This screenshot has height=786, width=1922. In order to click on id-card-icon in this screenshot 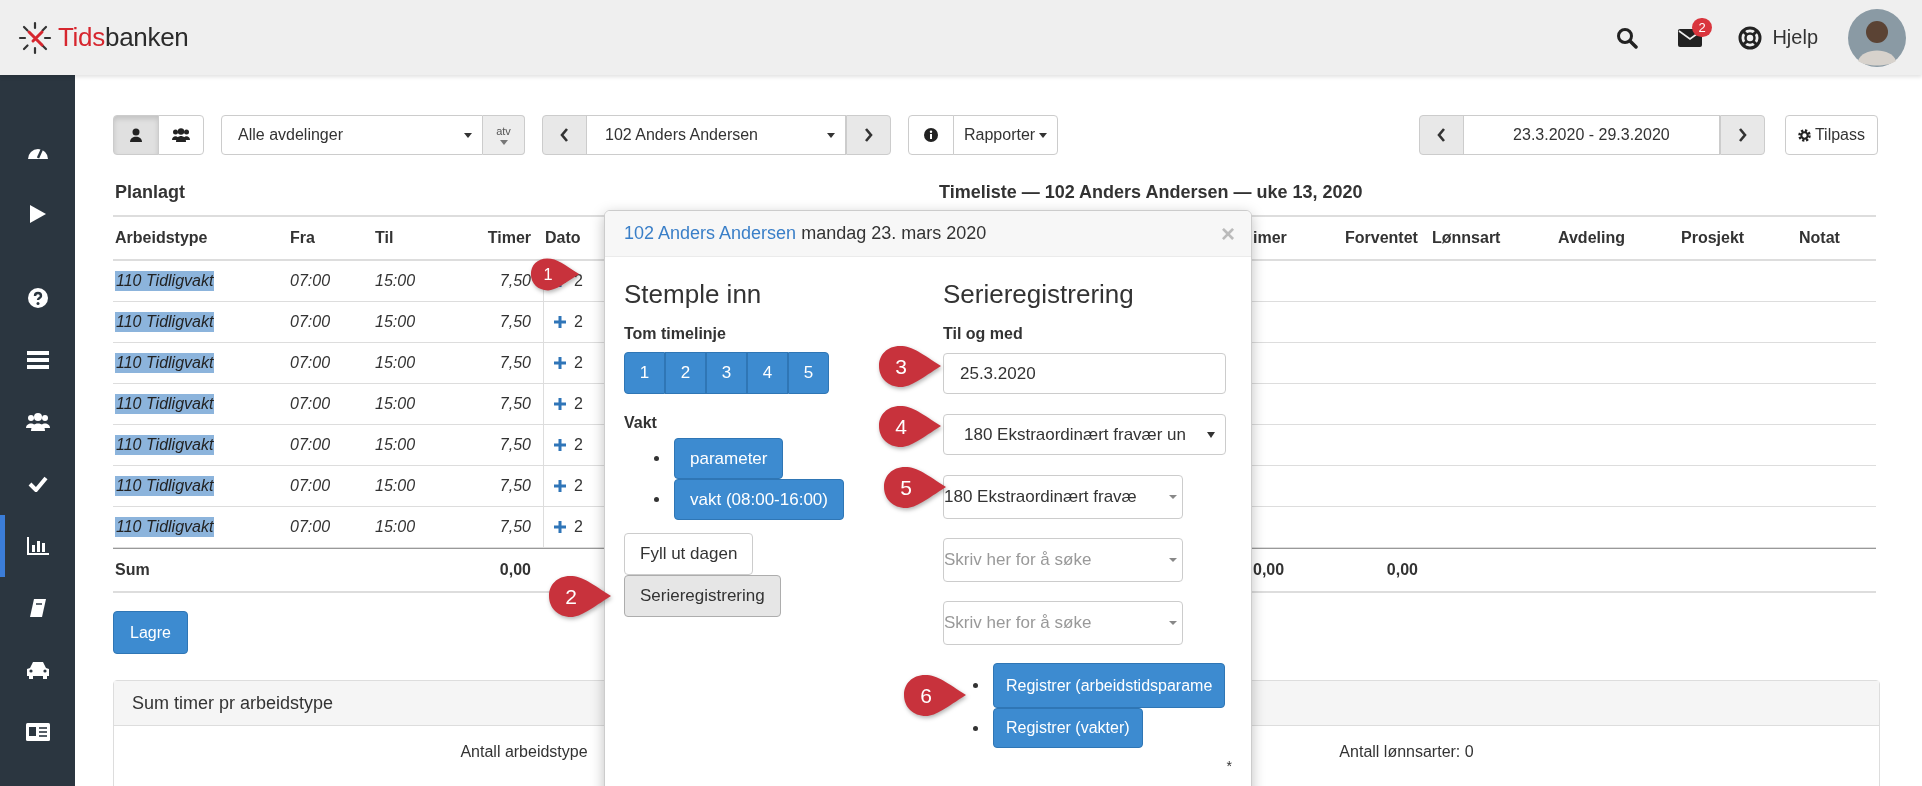, I will do `click(37, 732)`.